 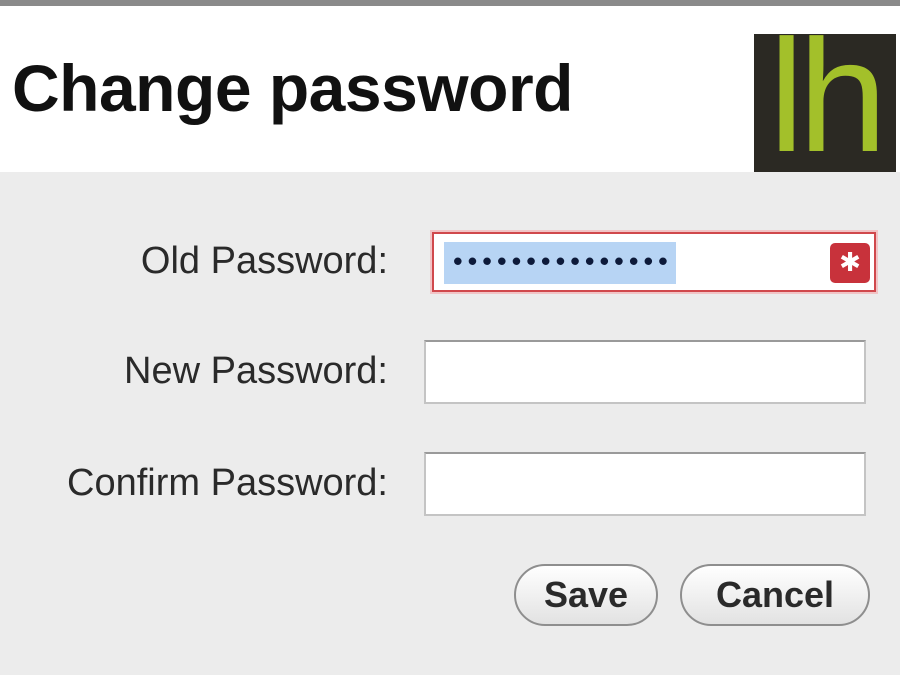 I want to click on confirm-password-input, so click(x=645, y=484).